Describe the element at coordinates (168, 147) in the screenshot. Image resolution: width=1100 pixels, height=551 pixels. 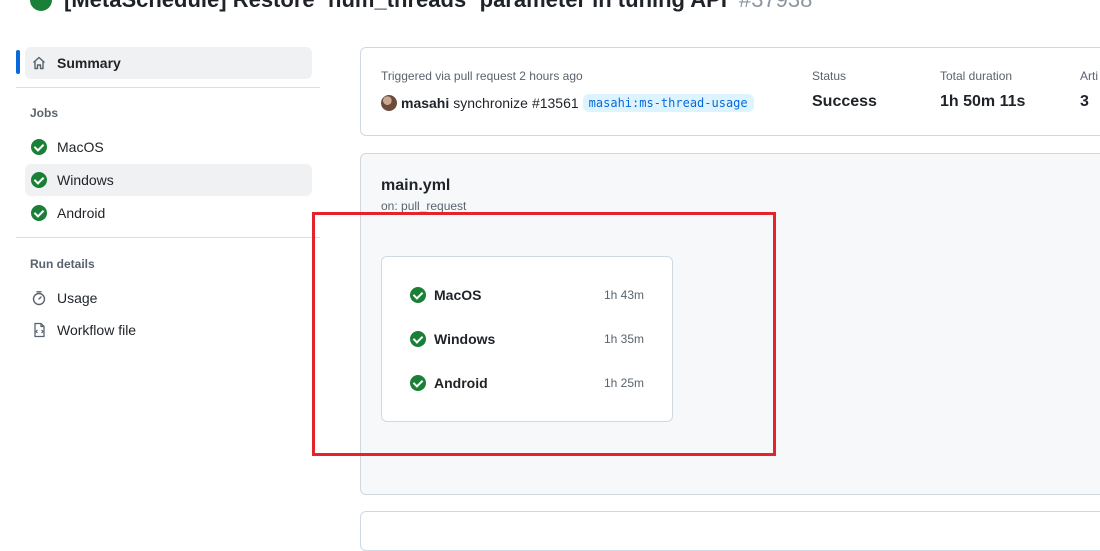
I see `sidebar-item-macos: MacOS` at that location.